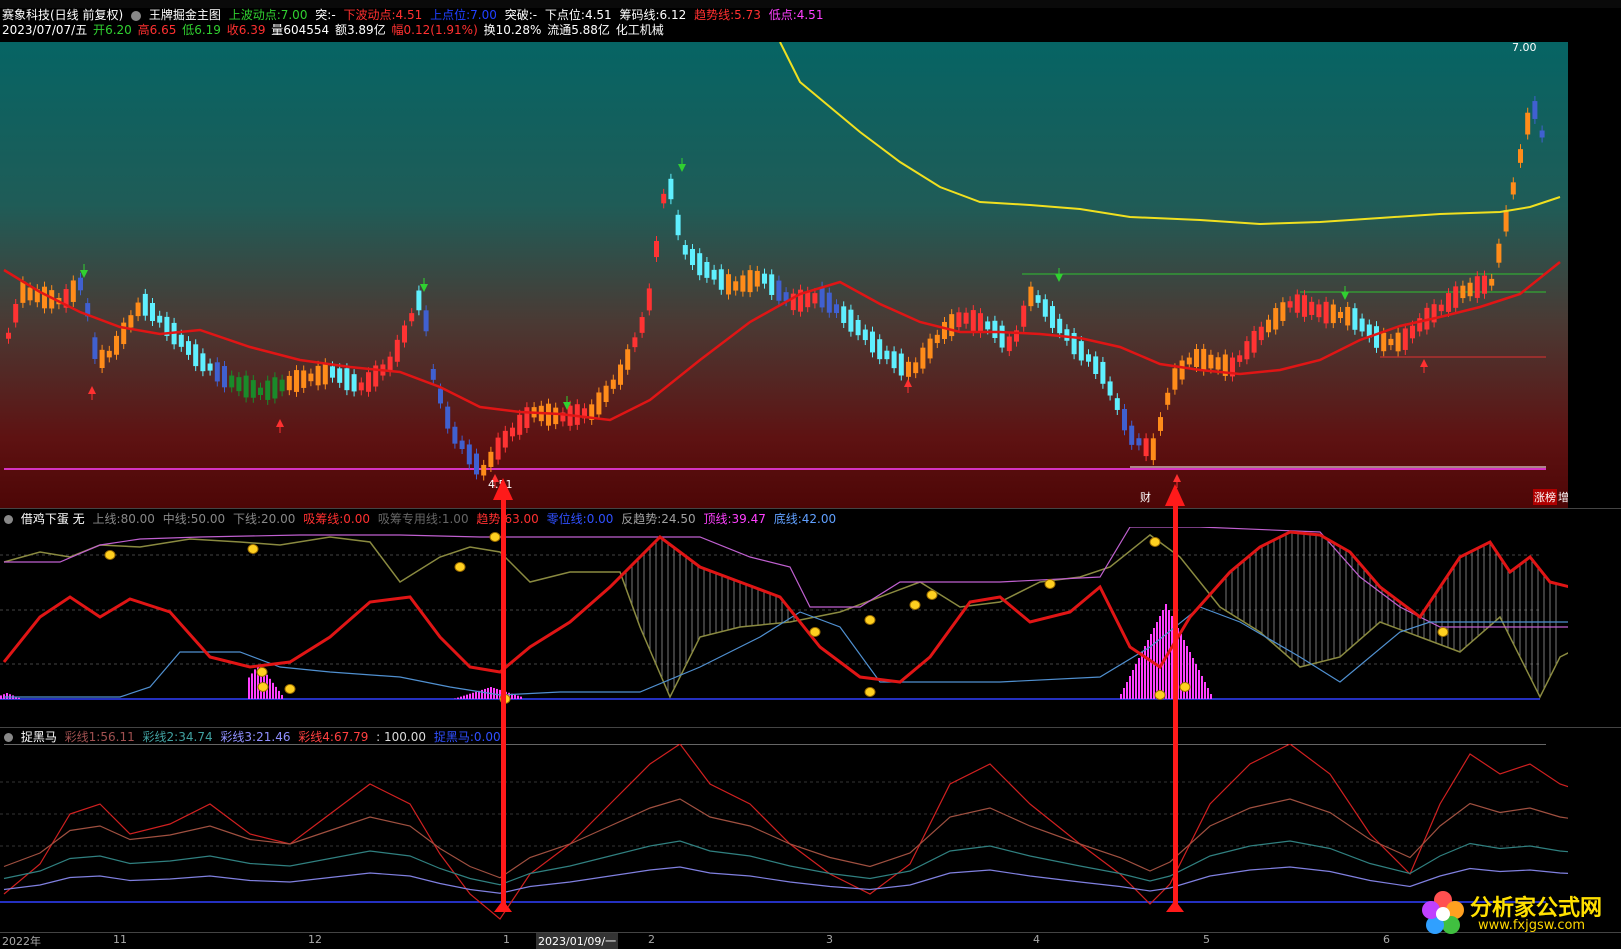  Describe the element at coordinates (45, 519) in the screenshot. I see `panel2-name: 借鸡下蛋` at that location.